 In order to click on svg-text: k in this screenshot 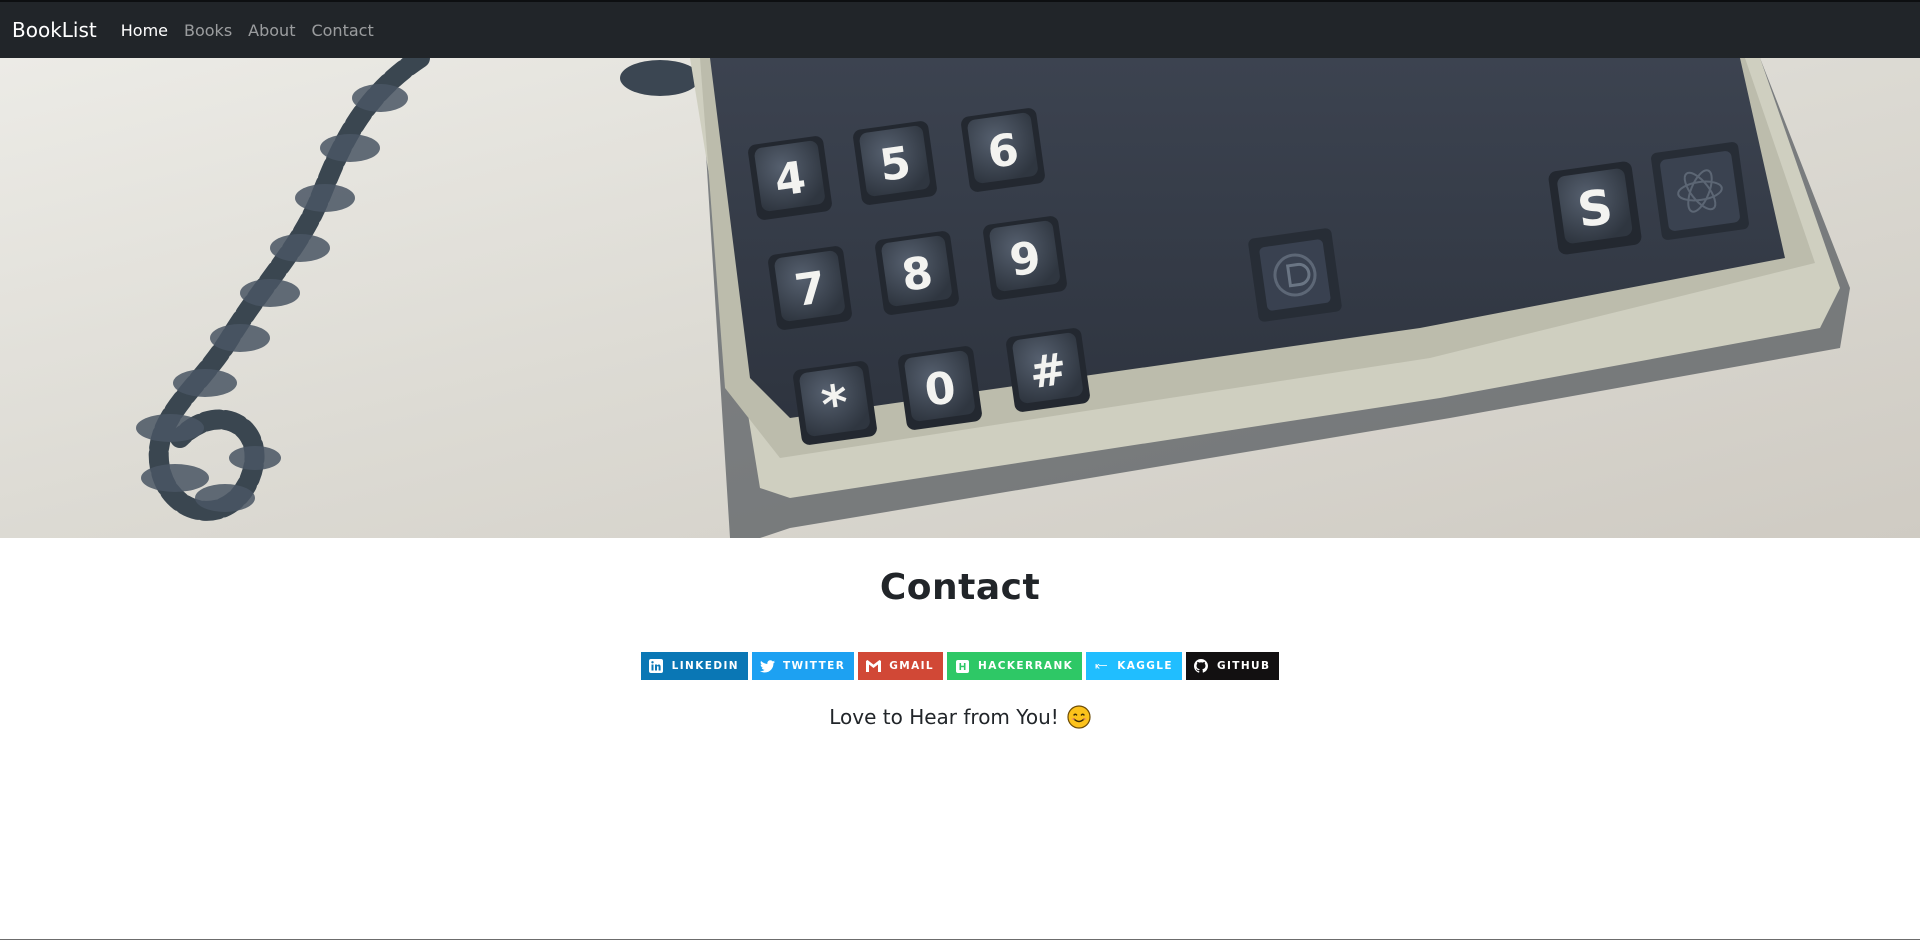, I will do `click(1098, 667)`.